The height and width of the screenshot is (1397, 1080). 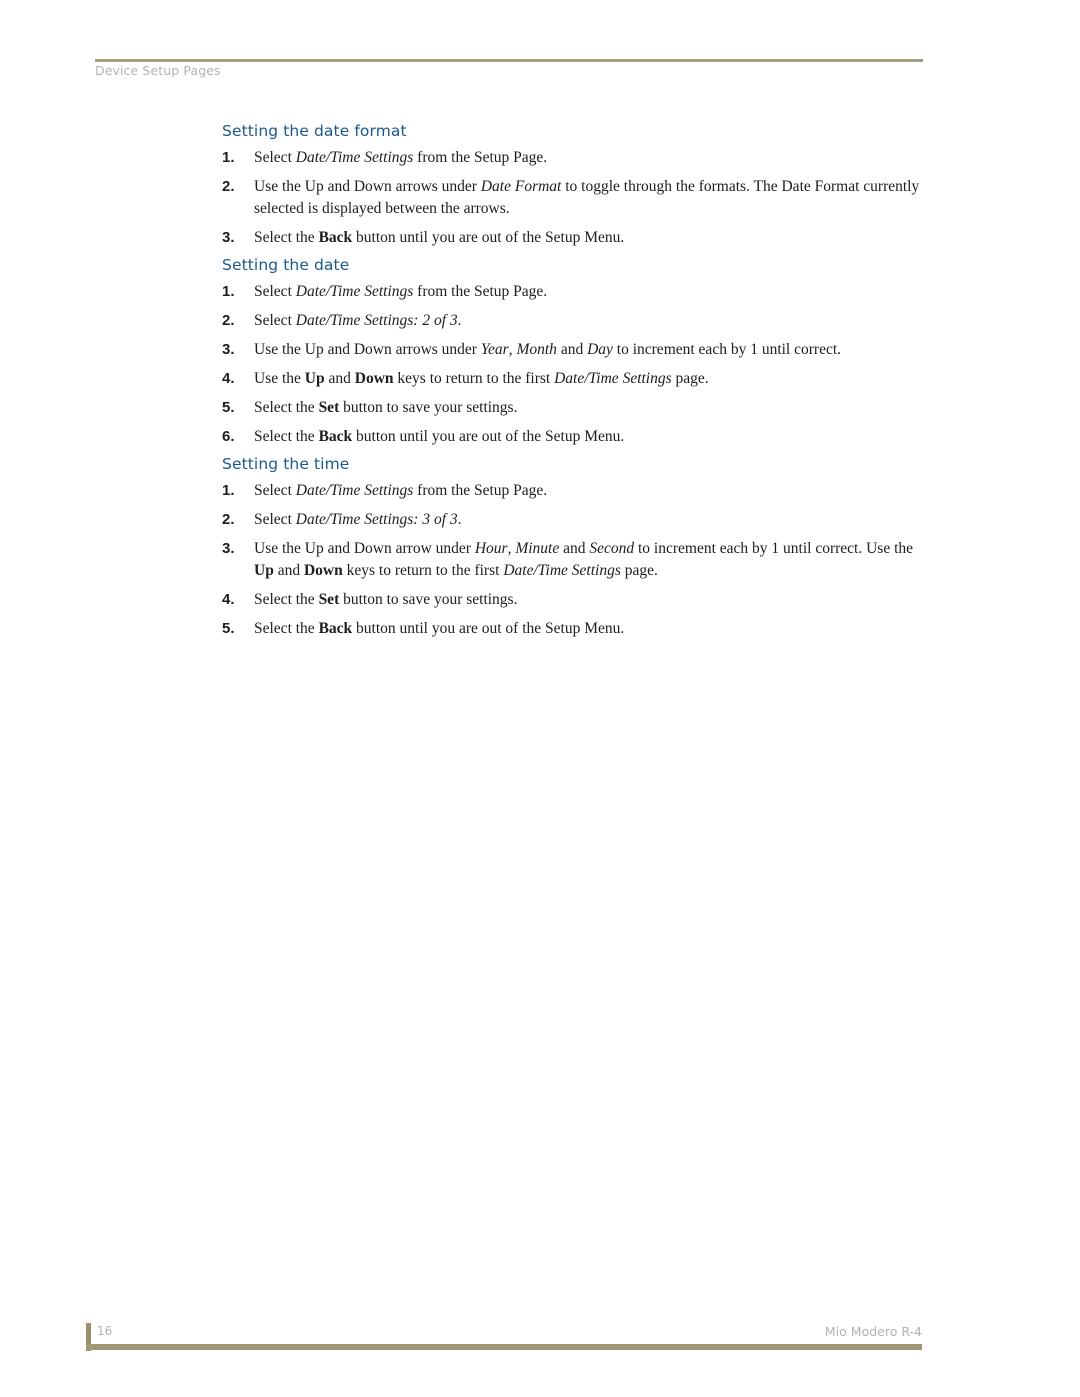 What do you see at coordinates (314, 131) in the screenshot?
I see `section-heading: Setting the date format` at bounding box center [314, 131].